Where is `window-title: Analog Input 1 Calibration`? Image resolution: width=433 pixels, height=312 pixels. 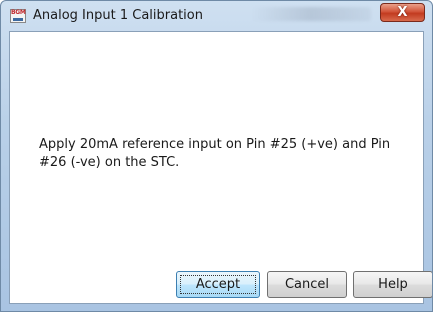 window-title: Analog Input 1 Calibration is located at coordinates (118, 15).